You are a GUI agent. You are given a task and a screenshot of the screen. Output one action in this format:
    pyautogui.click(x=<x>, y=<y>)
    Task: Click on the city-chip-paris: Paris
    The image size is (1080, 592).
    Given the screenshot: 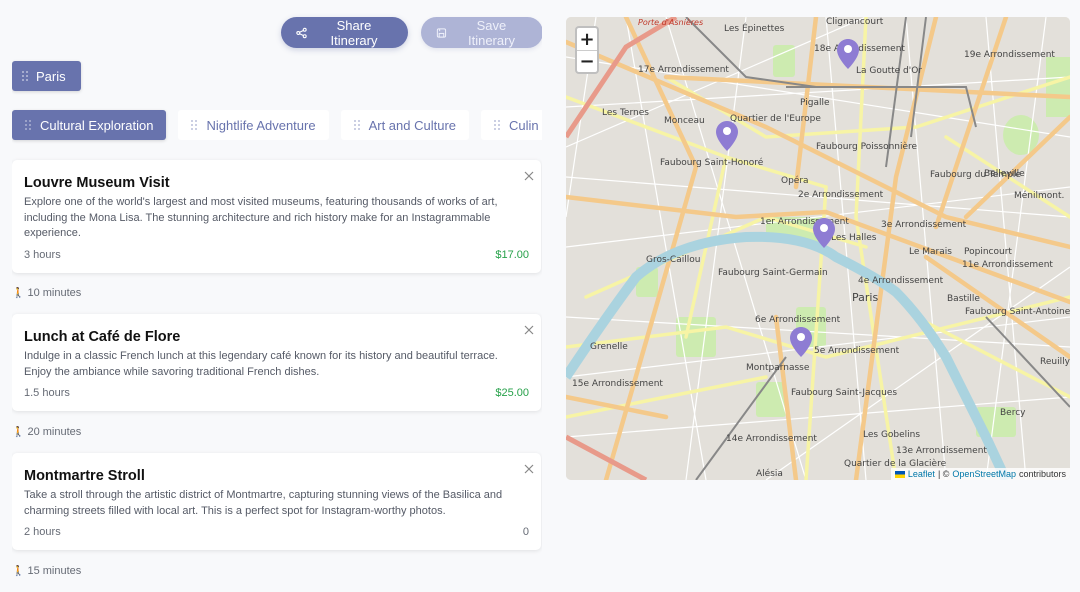 What is the action you would take?
    pyautogui.click(x=46, y=76)
    